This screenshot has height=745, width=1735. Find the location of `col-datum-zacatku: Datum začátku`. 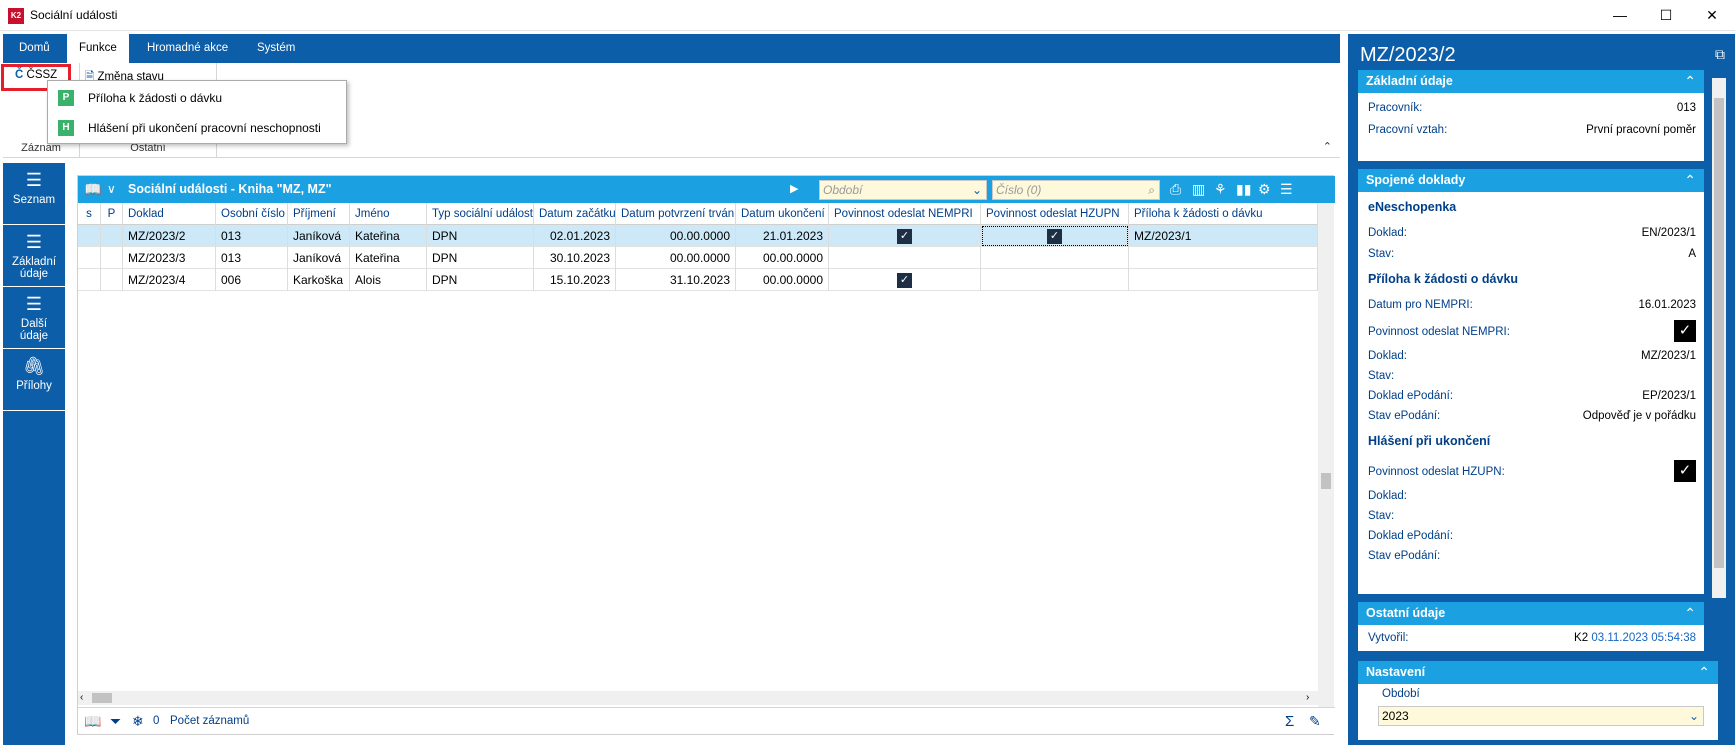

col-datum-zacatku: Datum začátku is located at coordinates (575, 214).